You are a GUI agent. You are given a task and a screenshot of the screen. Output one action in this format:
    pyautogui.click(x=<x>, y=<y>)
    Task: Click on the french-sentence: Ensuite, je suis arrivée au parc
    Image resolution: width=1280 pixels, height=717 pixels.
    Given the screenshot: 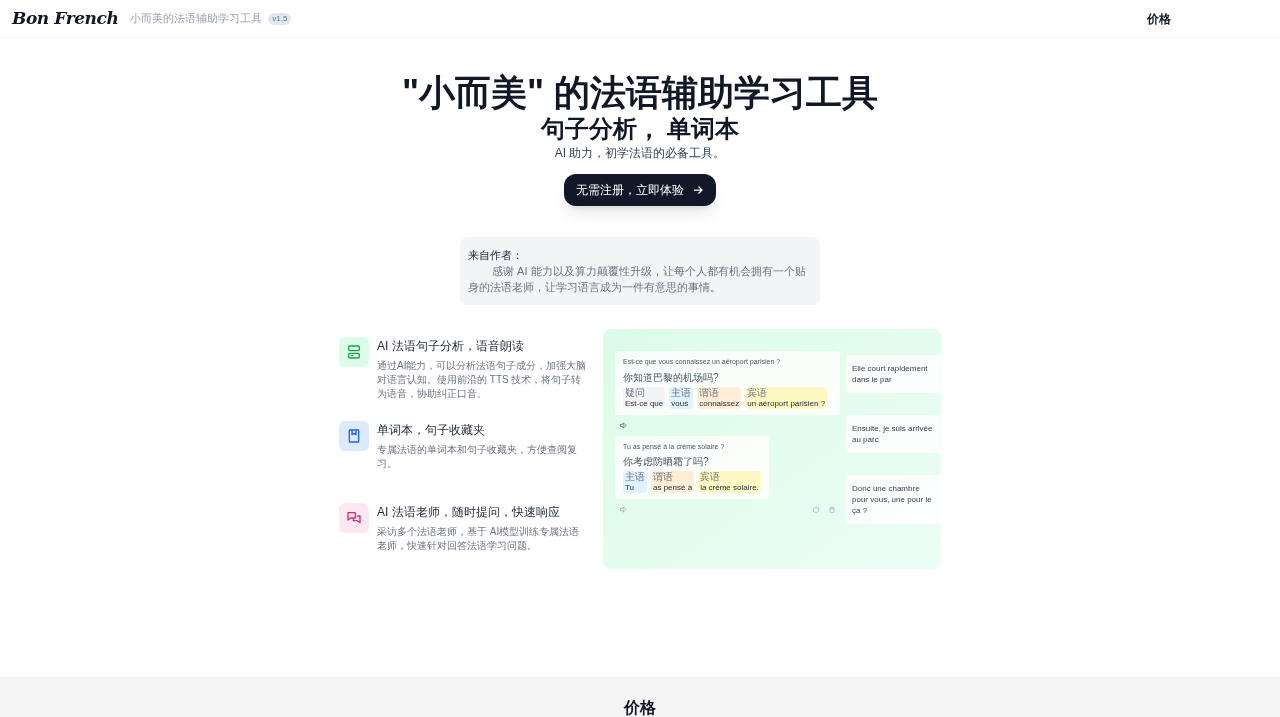 What is the action you would take?
    pyautogui.click(x=893, y=434)
    